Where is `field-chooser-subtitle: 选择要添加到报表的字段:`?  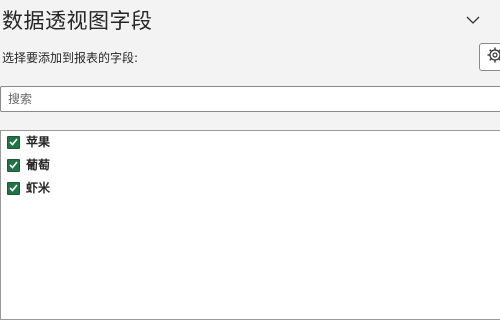
field-chooser-subtitle: 选择要添加到报表的字段: is located at coordinates (70, 58).